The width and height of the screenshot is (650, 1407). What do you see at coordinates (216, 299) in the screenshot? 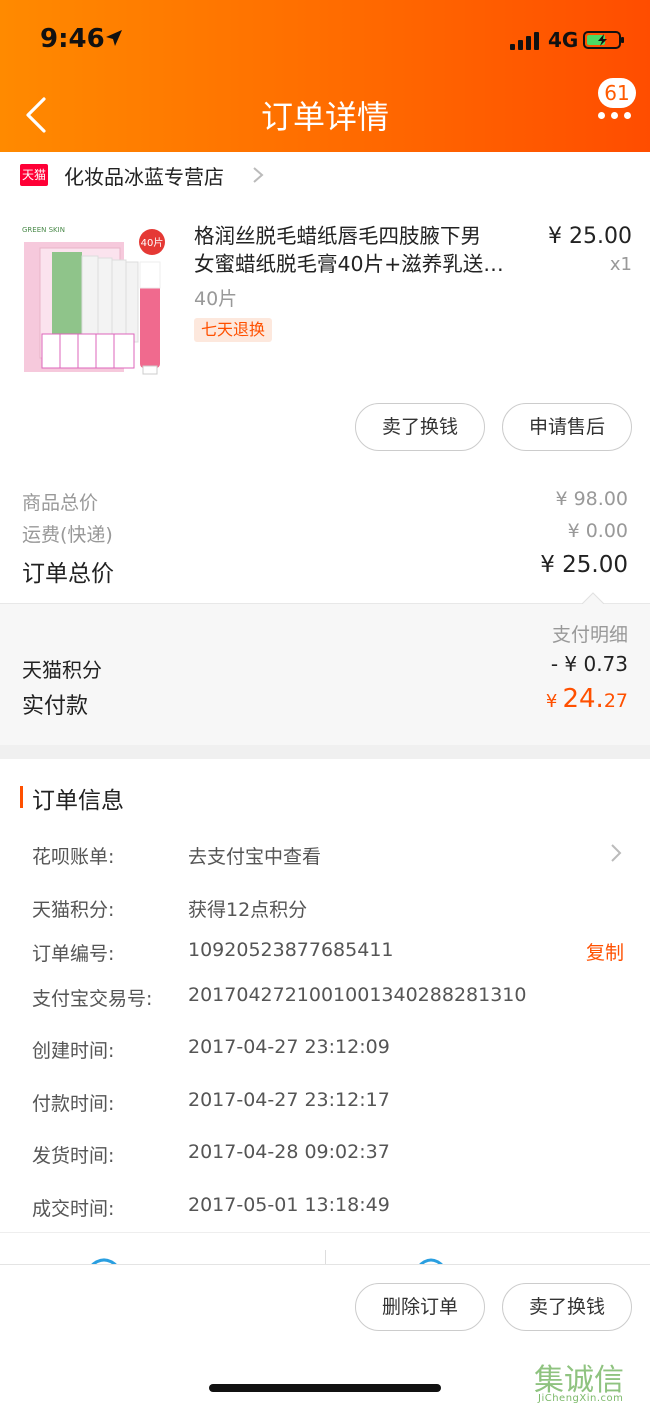
I see `product-sku: 40片` at bounding box center [216, 299].